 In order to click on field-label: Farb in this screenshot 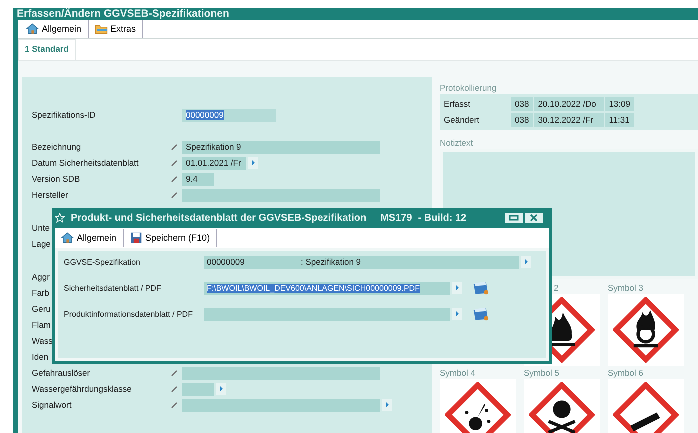, I will do `click(41, 293)`.